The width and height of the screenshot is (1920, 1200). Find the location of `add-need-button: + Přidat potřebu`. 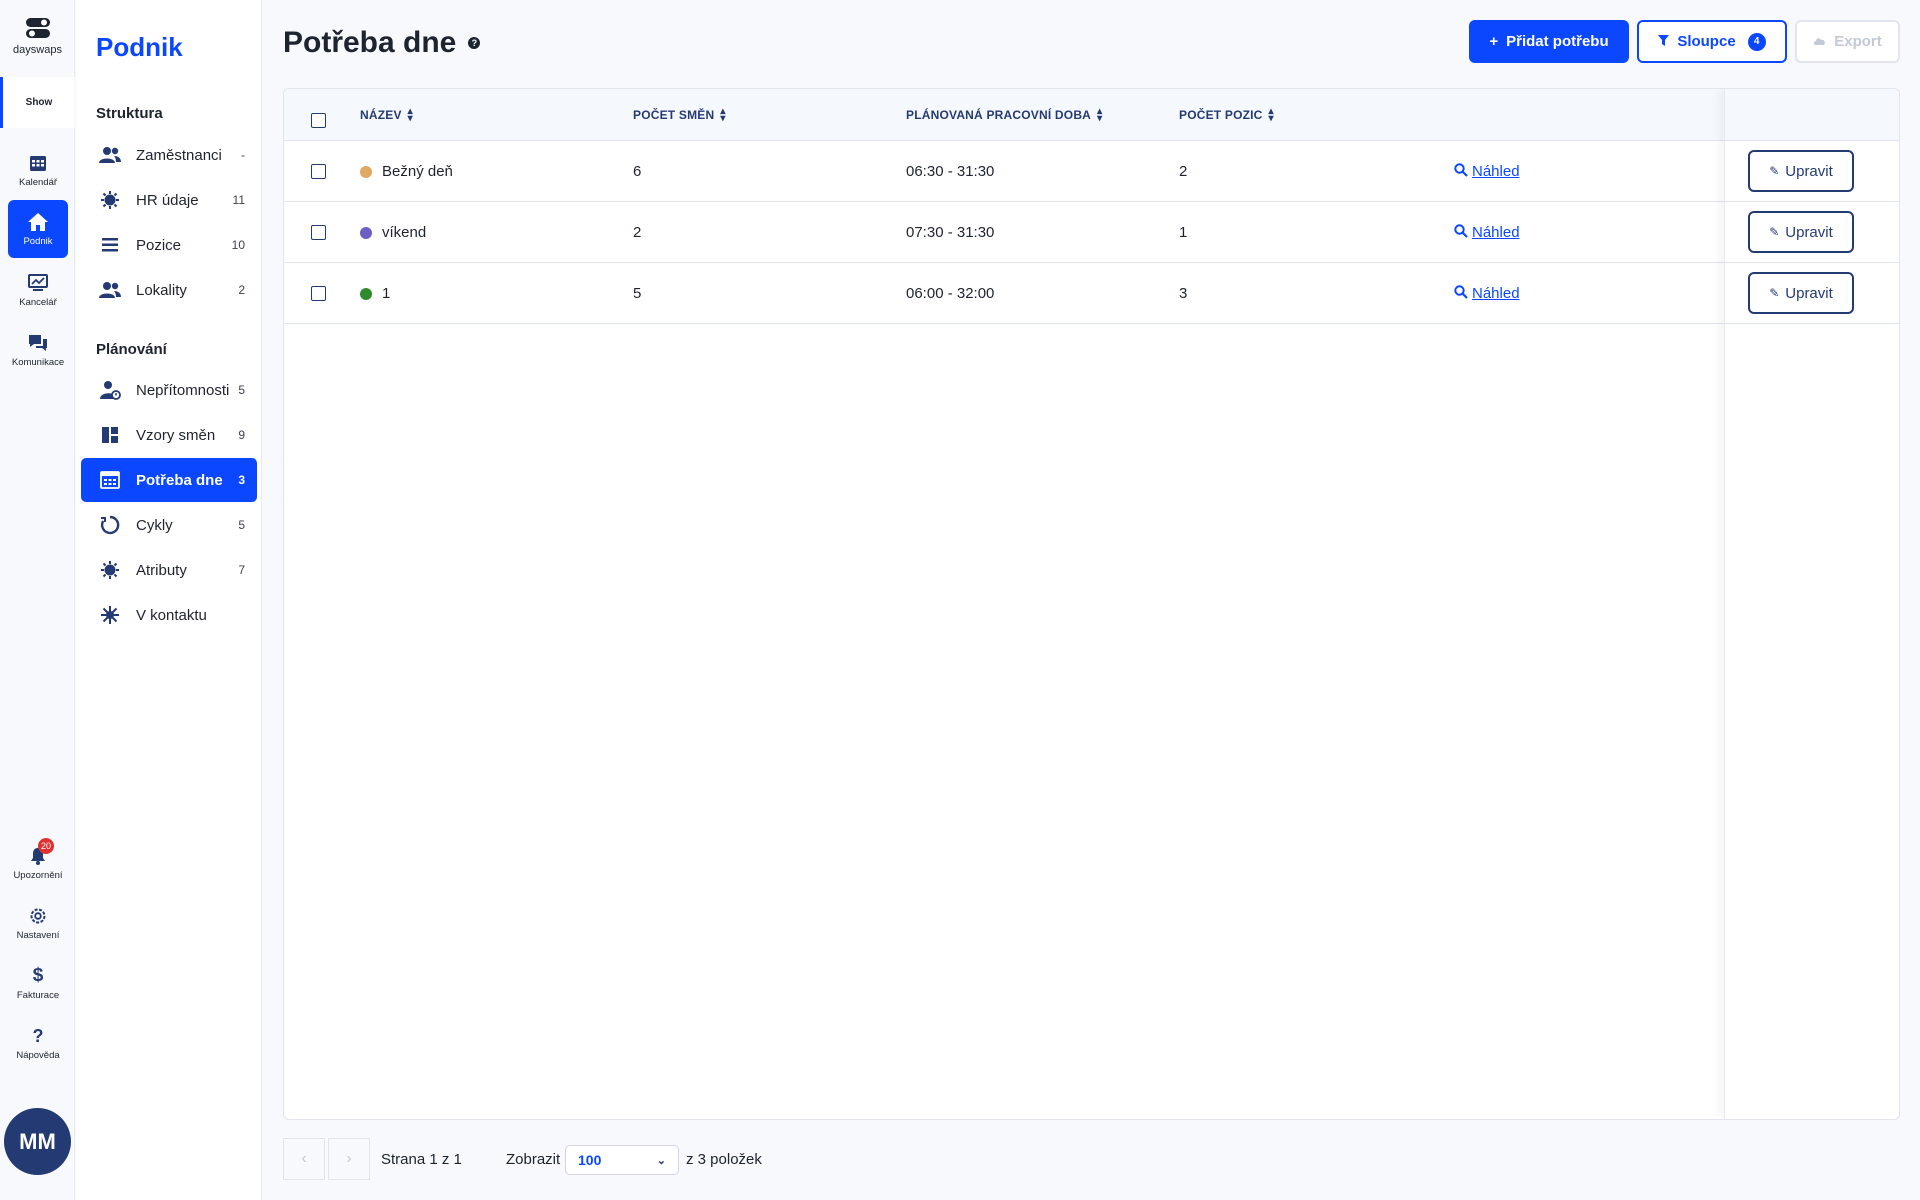

add-need-button: + Přidat potřebu is located at coordinates (1549, 41).